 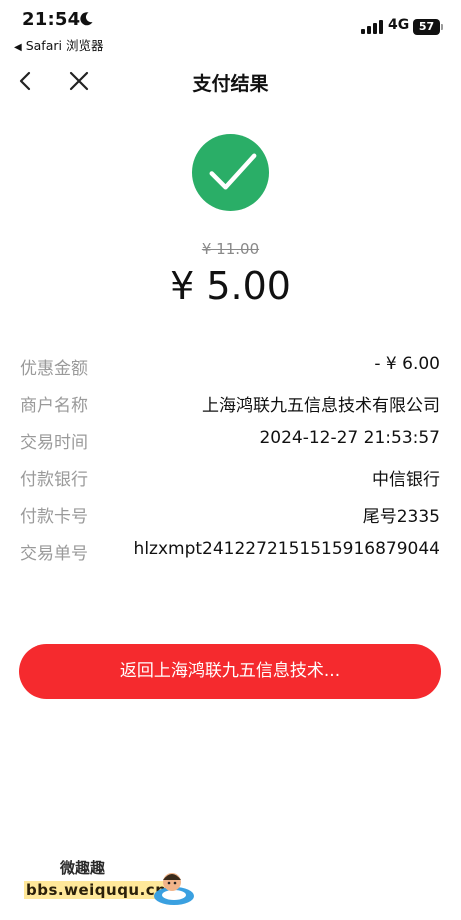 I want to click on detail-row-discount: 优惠金额 - ¥ 6.00, so click(x=230, y=368).